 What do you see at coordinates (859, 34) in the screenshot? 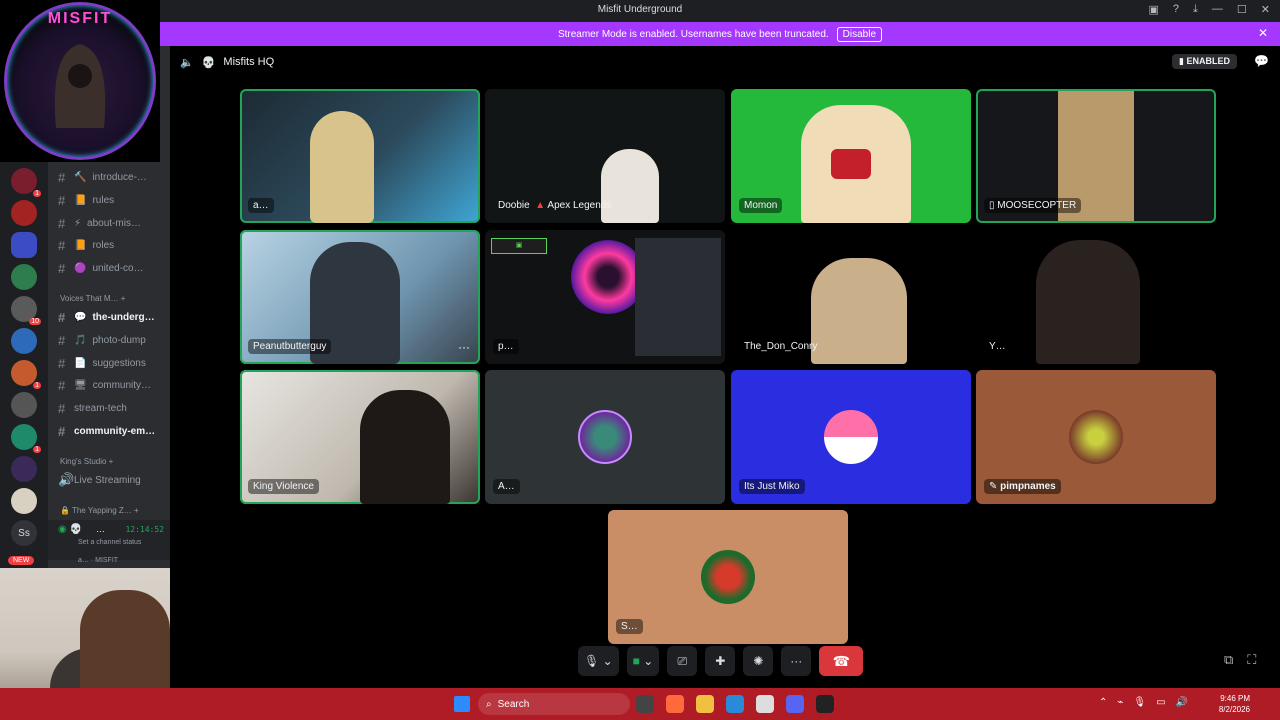
I see `disable-button: Disable` at bounding box center [859, 34].